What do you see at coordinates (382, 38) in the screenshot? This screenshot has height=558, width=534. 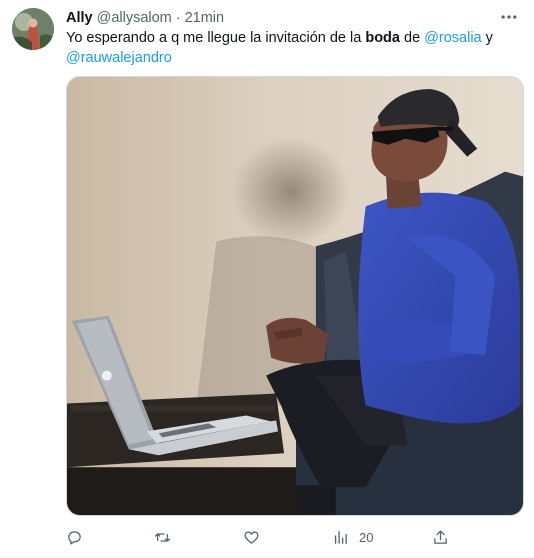 I see `tweet-text-bold: boda` at bounding box center [382, 38].